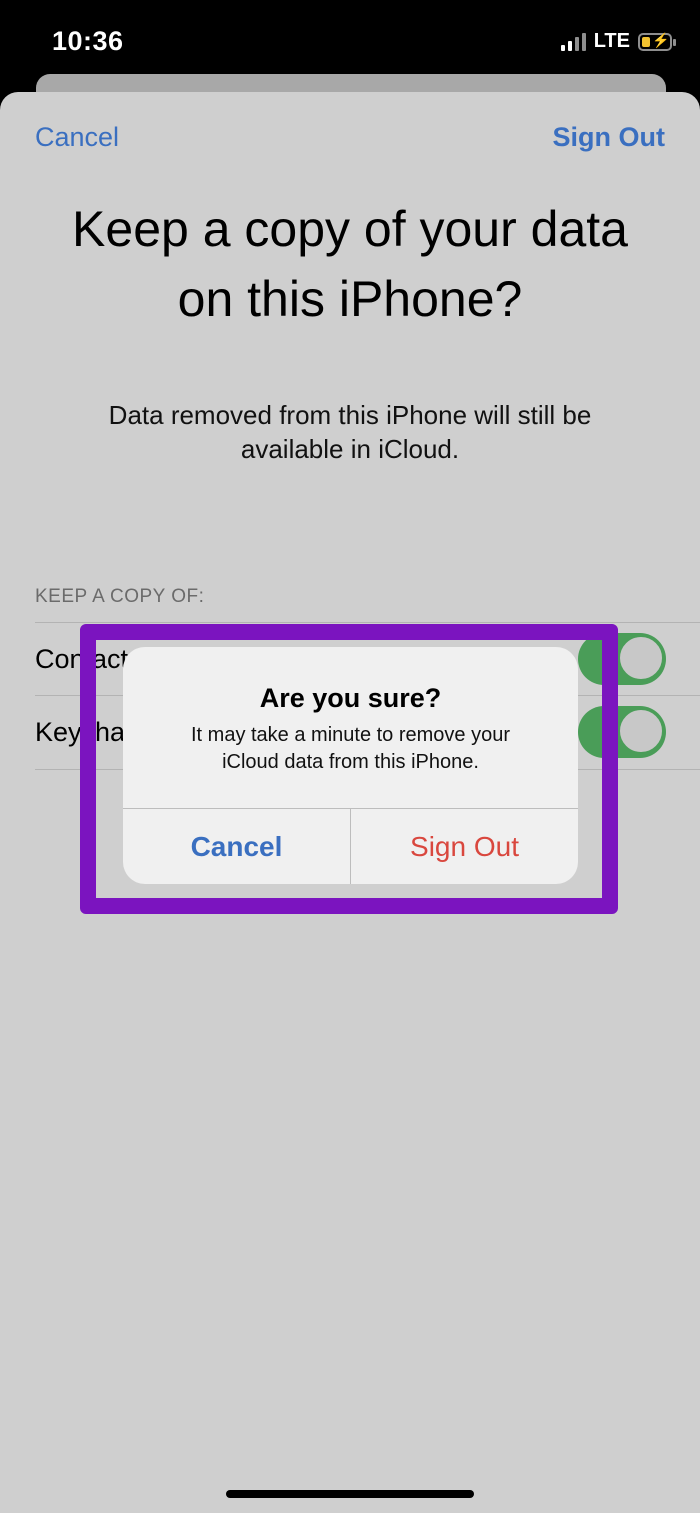 The height and width of the screenshot is (1513, 700). What do you see at coordinates (120, 596) in the screenshot?
I see `section-header: KEEP A COPY OF:` at bounding box center [120, 596].